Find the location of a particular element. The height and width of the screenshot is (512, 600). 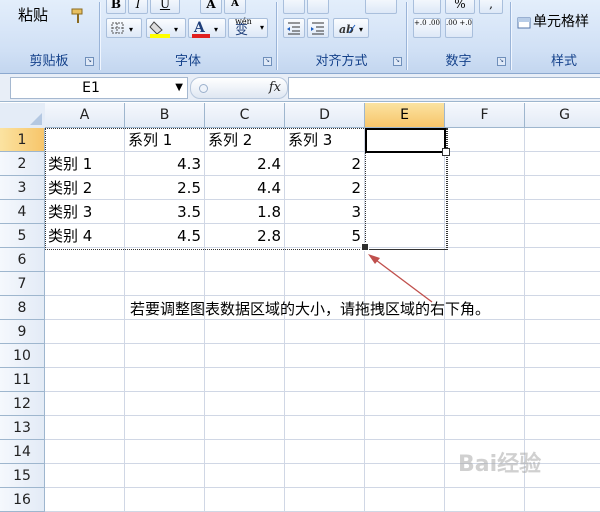

annotation-arrow is located at coordinates (400, 278).